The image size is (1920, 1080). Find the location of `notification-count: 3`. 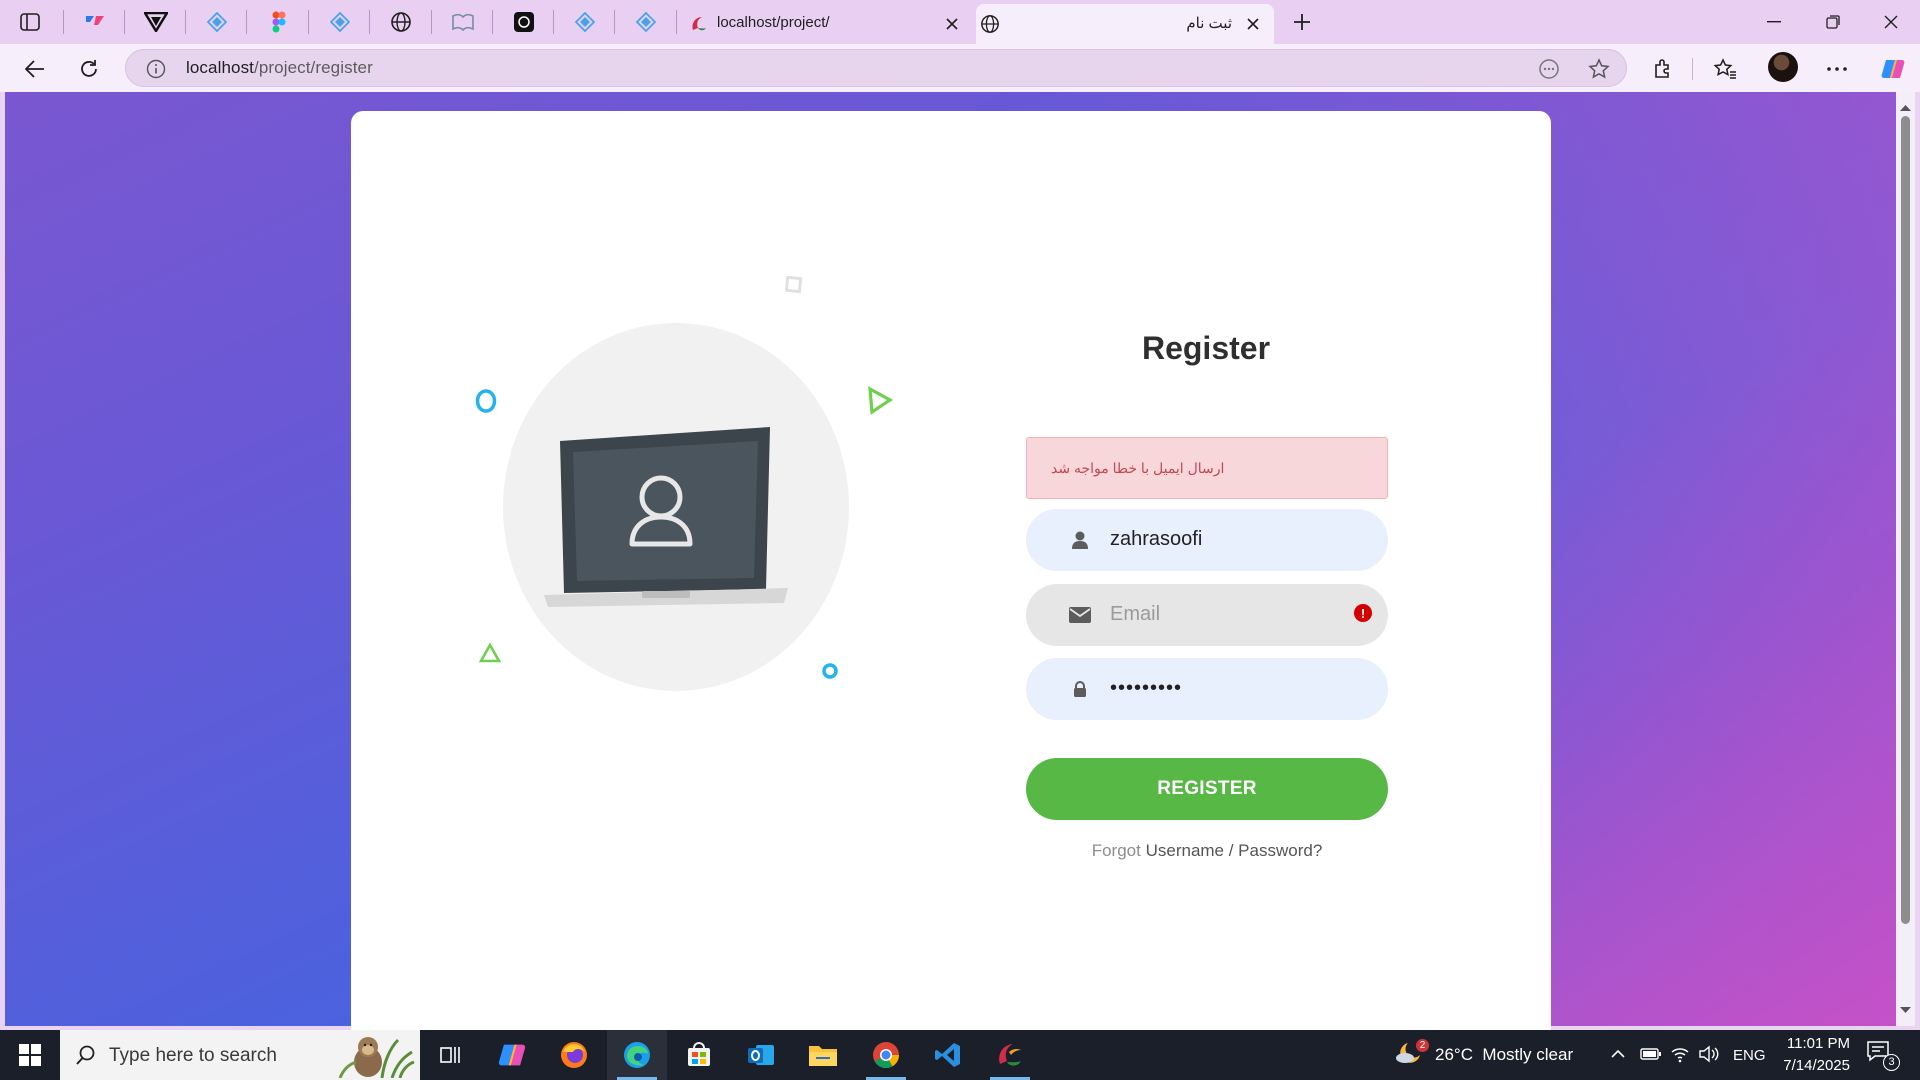

notification-count: 3 is located at coordinates (1891, 1062).